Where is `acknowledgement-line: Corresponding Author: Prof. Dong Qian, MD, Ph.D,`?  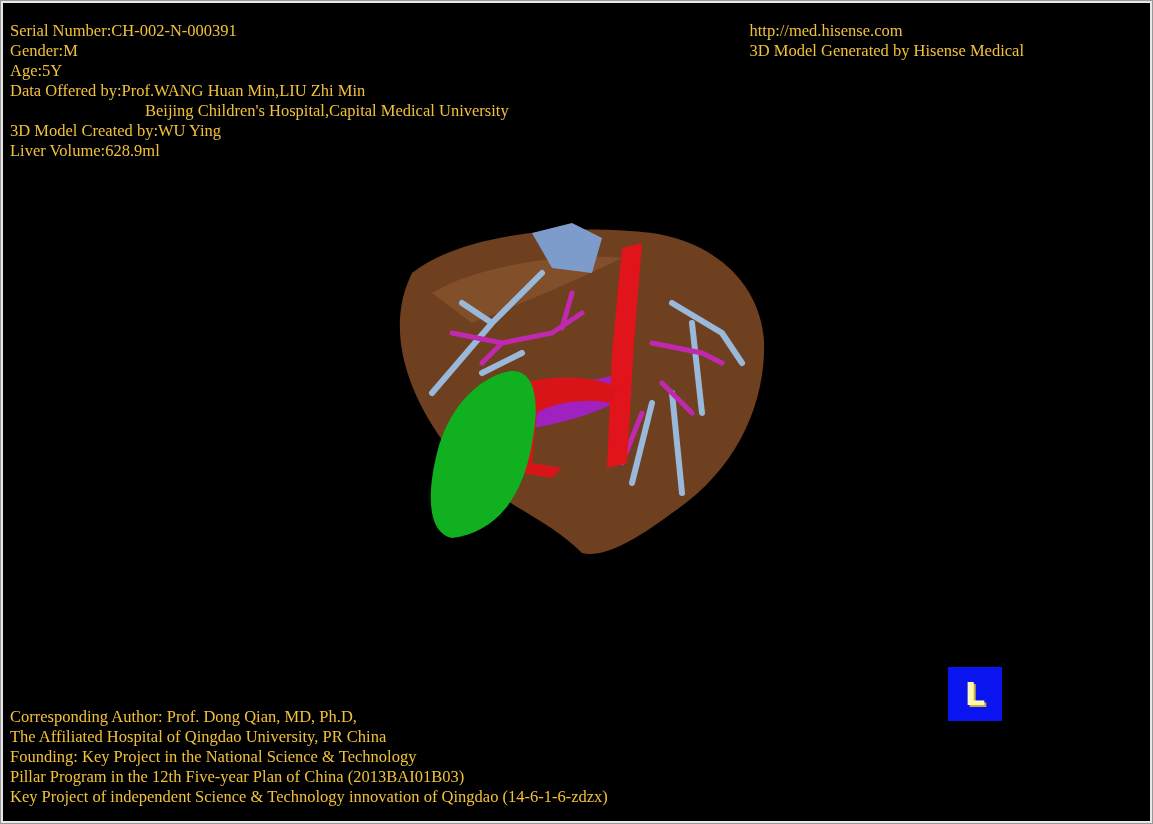 acknowledgement-line: Corresponding Author: Prof. Dong Qian, MD, Ph.D, is located at coordinates (184, 717).